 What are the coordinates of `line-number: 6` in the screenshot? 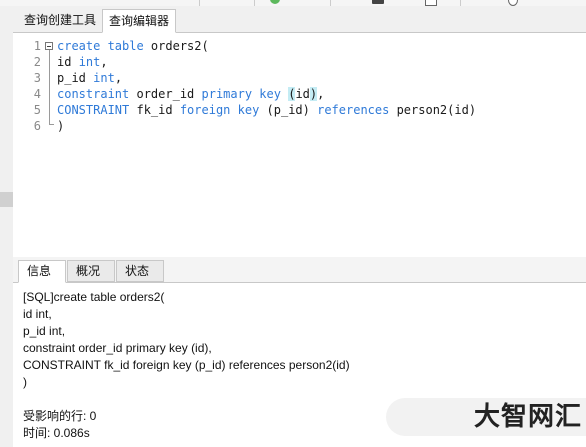 It's located at (37, 126).